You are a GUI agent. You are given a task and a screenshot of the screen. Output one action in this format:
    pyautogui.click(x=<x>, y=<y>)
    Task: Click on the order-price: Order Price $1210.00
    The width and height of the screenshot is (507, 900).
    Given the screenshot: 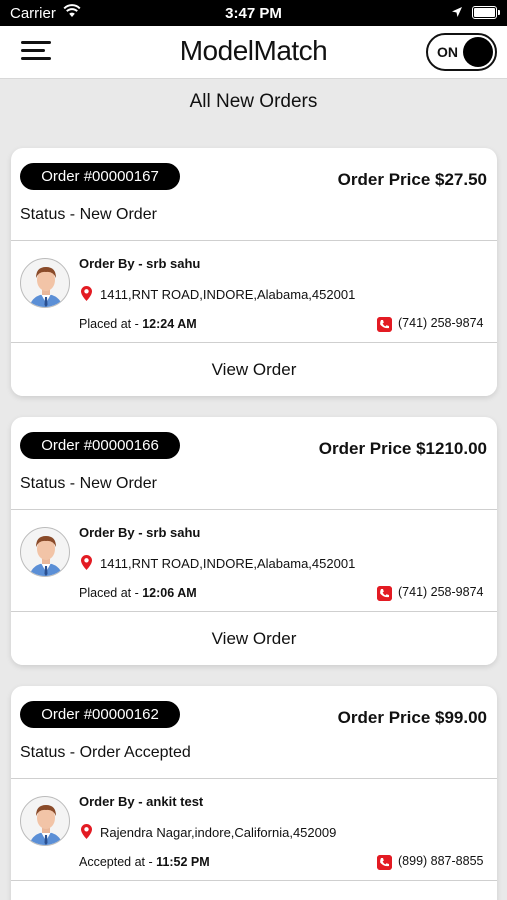 What is the action you would take?
    pyautogui.click(x=402, y=448)
    